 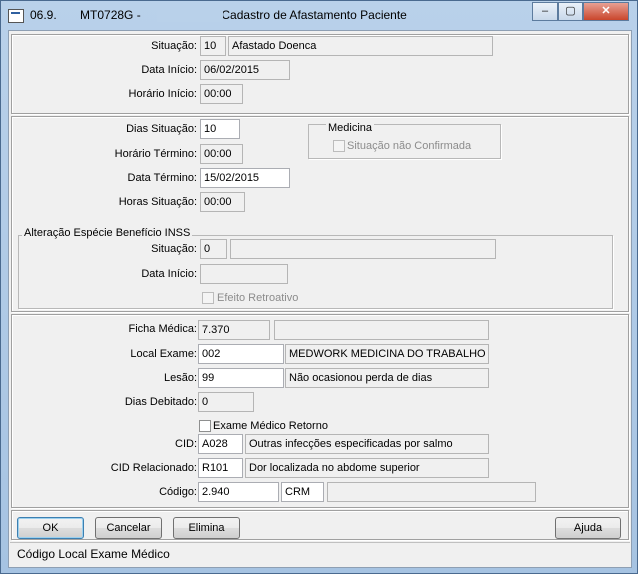 What do you see at coordinates (128, 528) in the screenshot?
I see `cancelar-button: Cancelar` at bounding box center [128, 528].